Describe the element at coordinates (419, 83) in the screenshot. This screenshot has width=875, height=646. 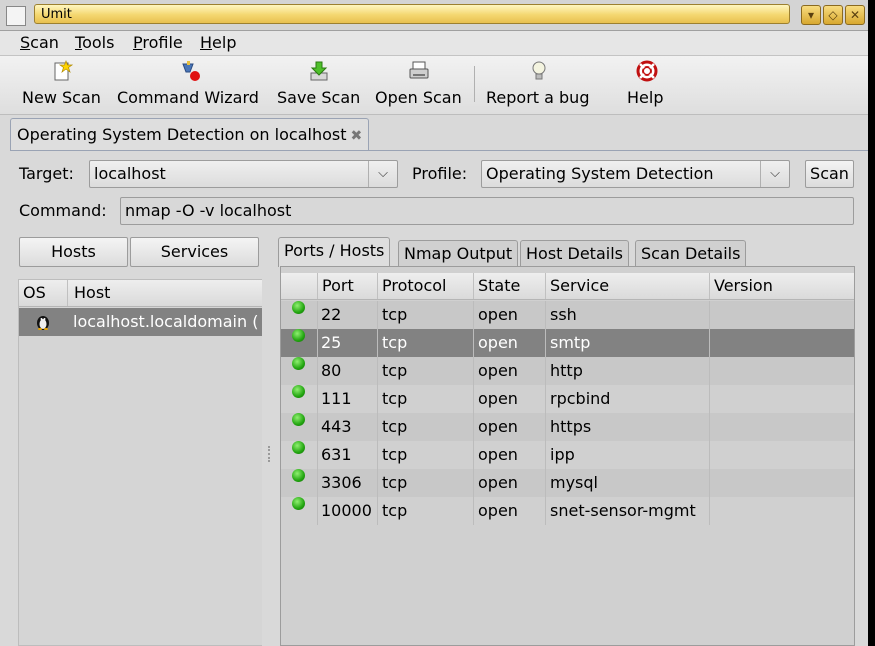
I see `open-scan-button: Open Scan` at that location.